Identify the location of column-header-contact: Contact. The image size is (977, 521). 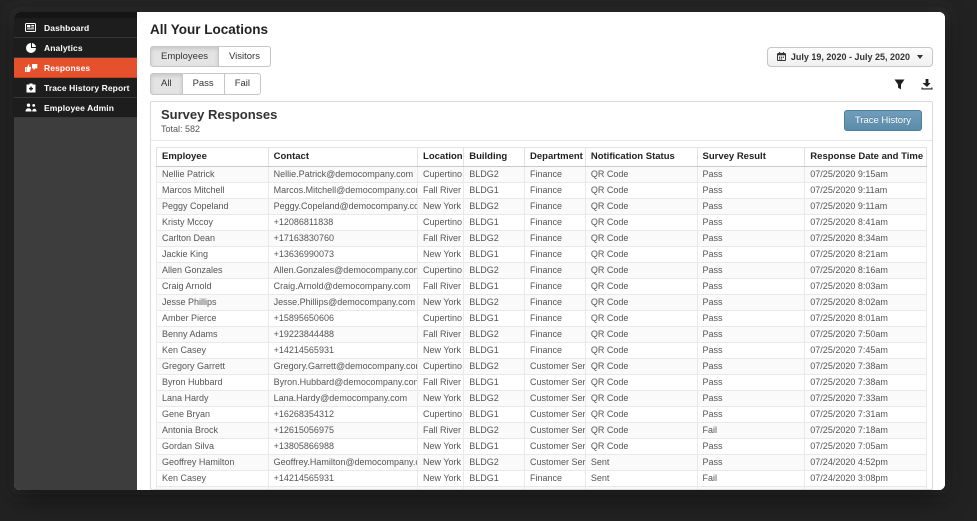
(343, 156).